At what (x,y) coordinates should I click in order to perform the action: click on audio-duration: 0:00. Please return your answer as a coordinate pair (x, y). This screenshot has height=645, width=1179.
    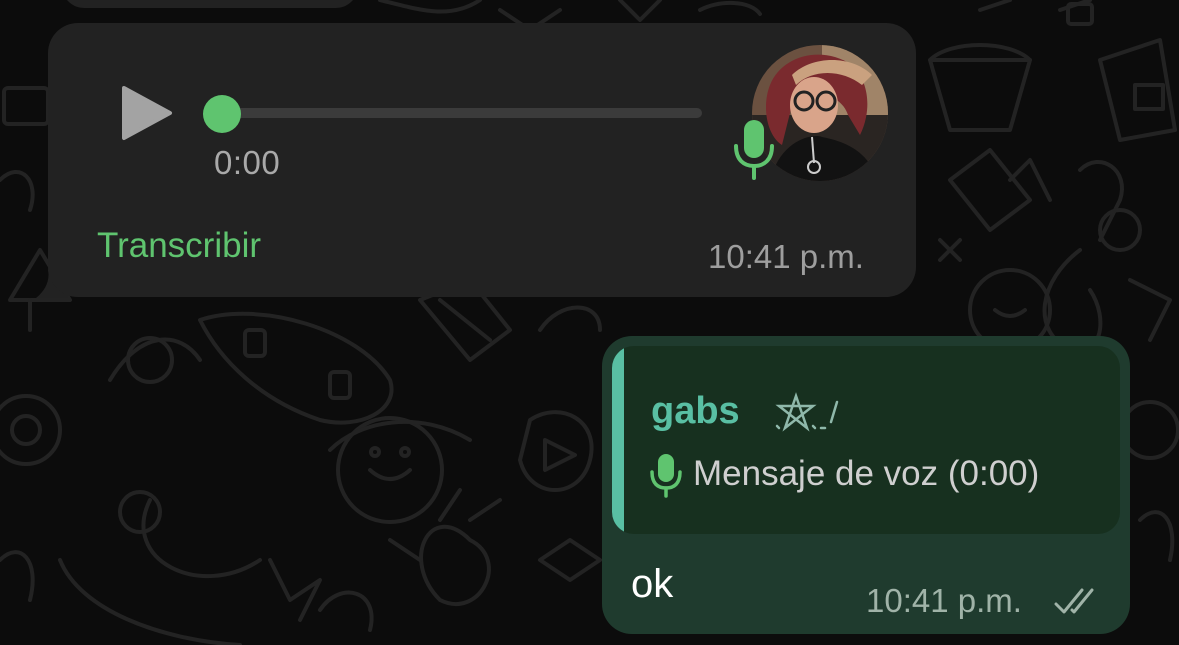
    Looking at the image, I should click on (247, 162).